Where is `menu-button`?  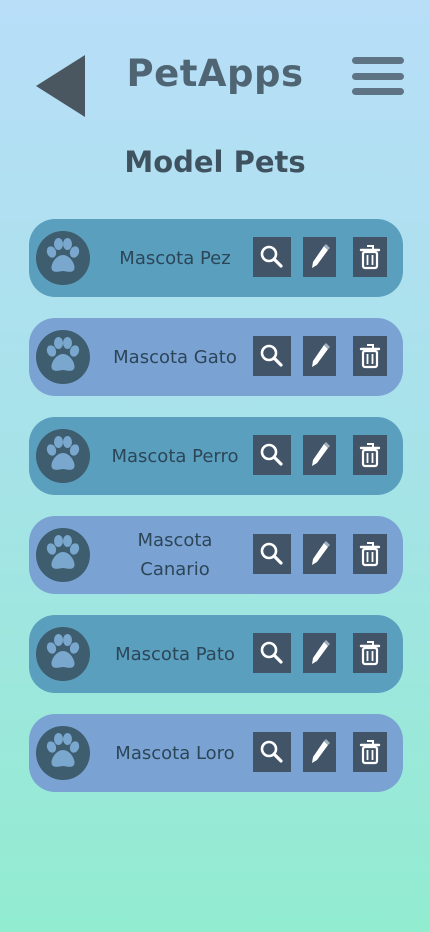
menu-button is located at coordinates (378, 76).